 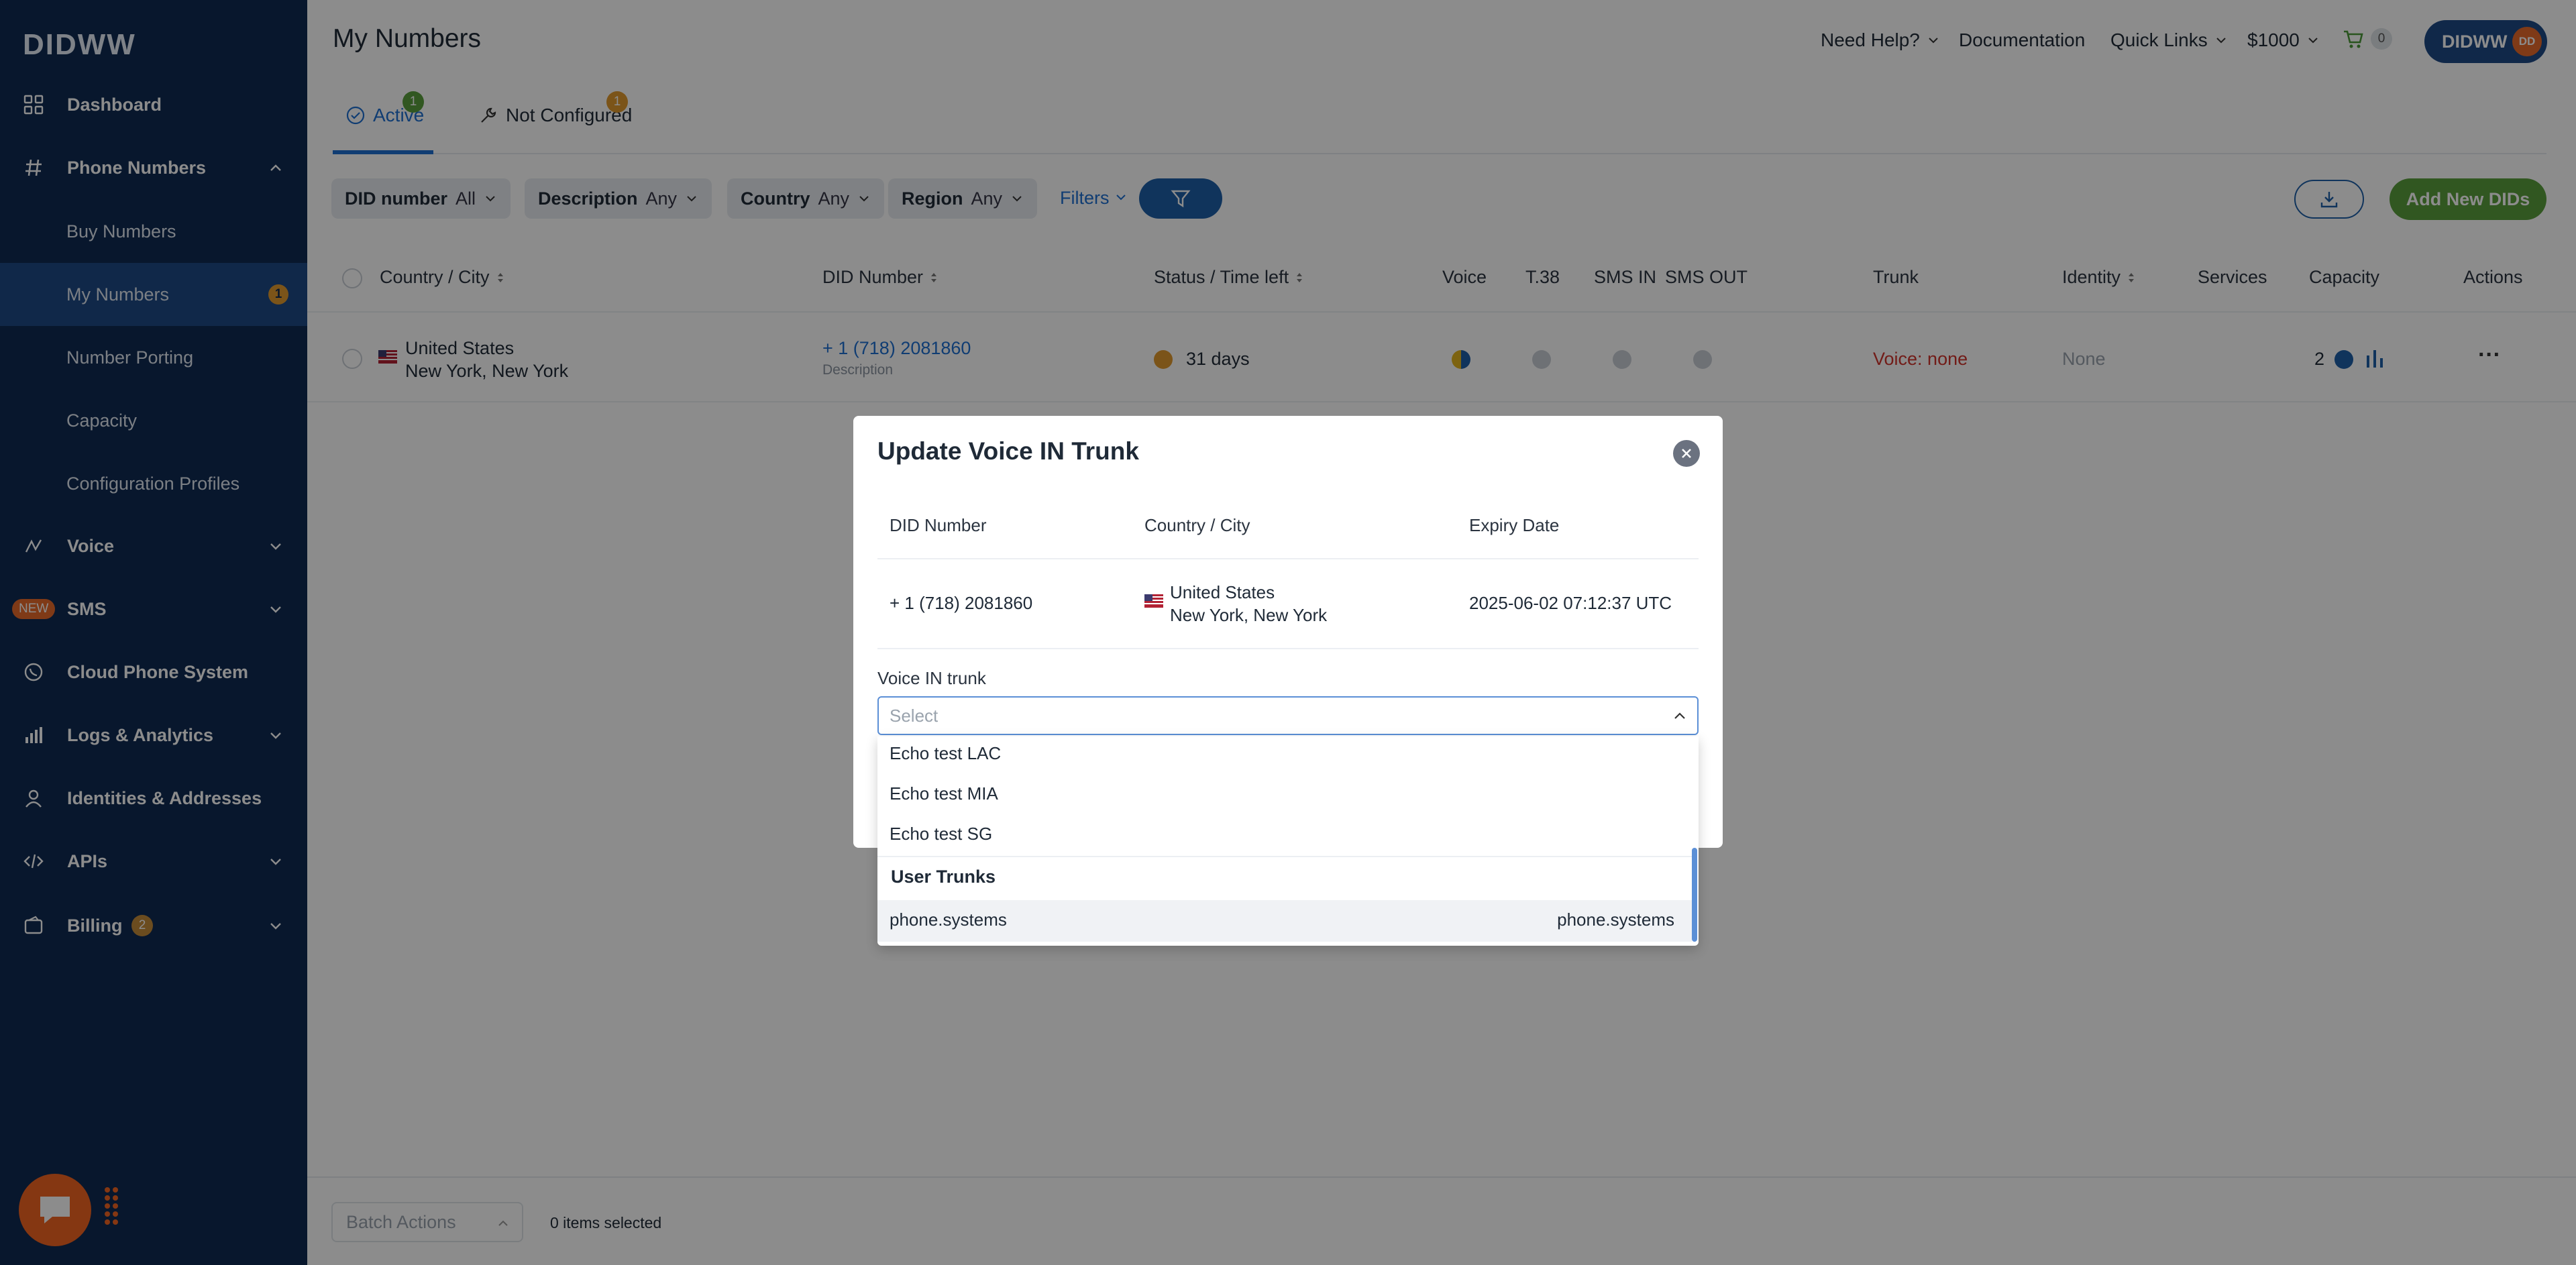 I want to click on modal-expiry: 2025-06-02 07:12:37 UTC, so click(x=1570, y=603).